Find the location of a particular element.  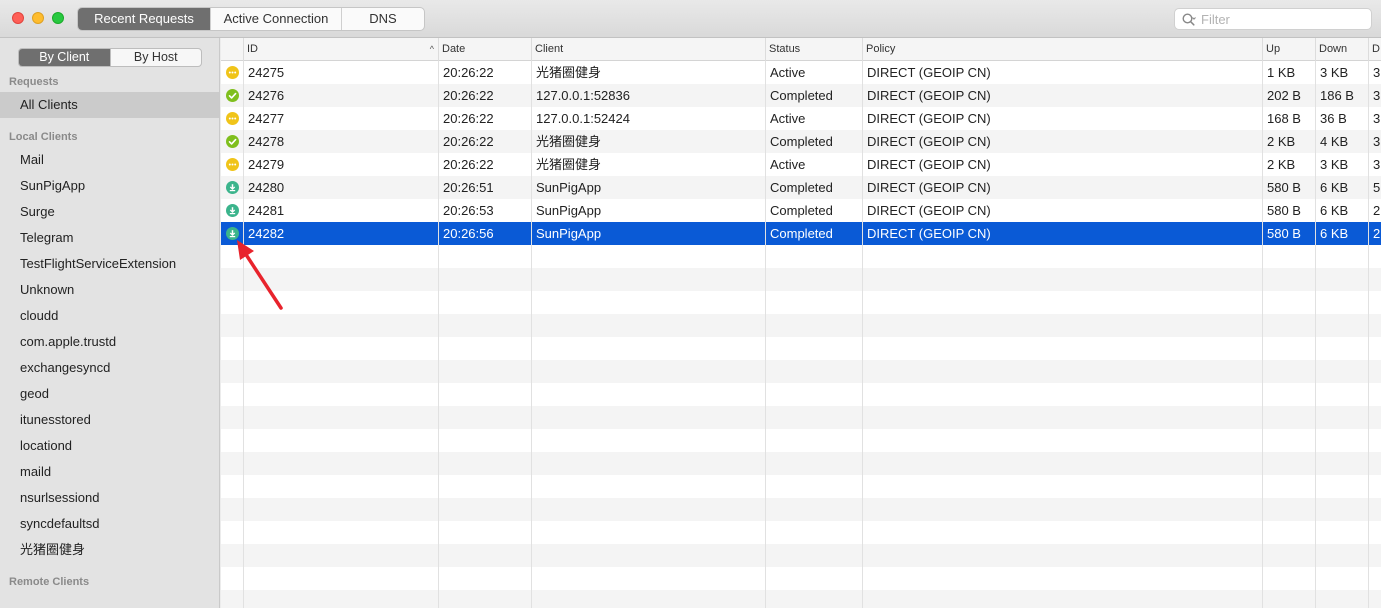

by-client-button: By Client is located at coordinates (65, 57).